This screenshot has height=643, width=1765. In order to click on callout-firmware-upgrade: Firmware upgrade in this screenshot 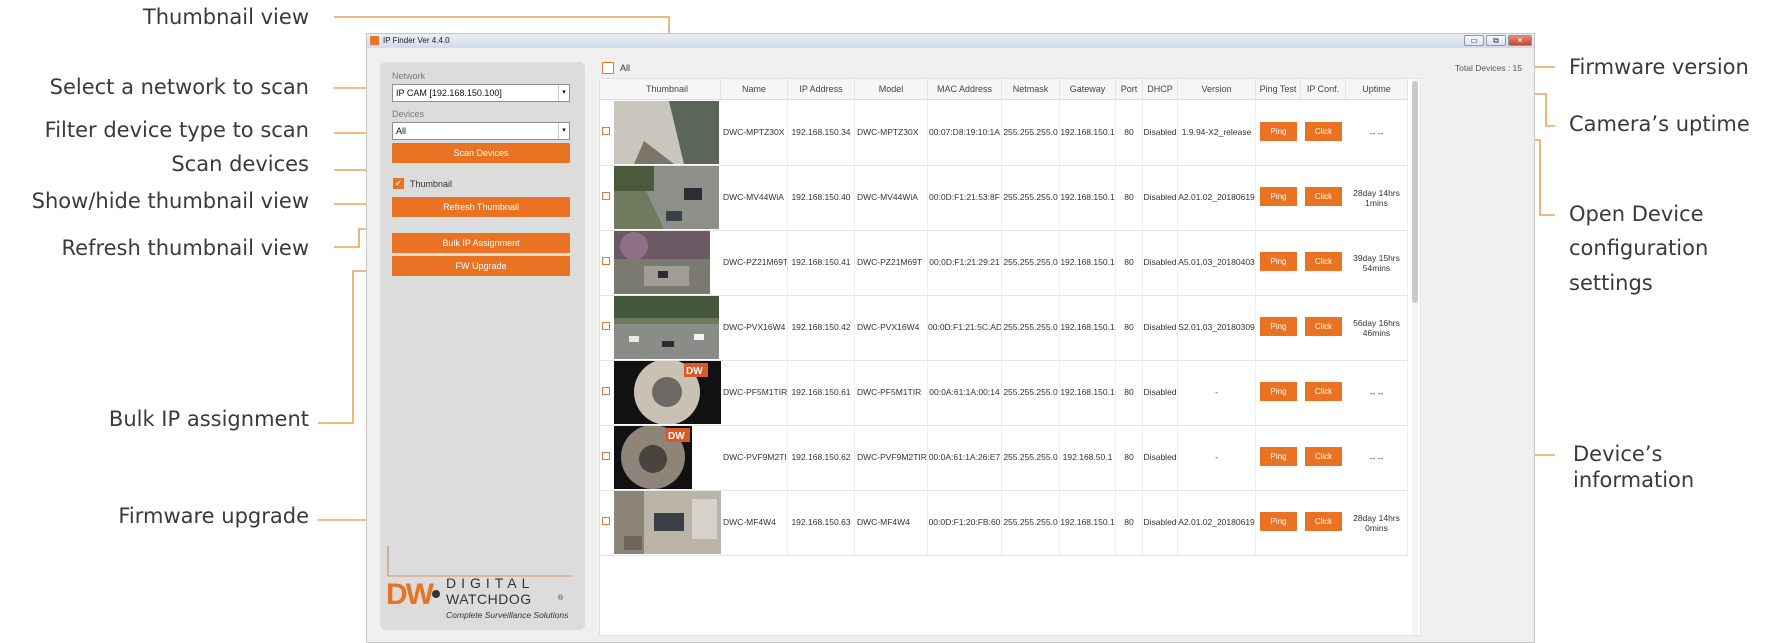, I will do `click(213, 516)`.